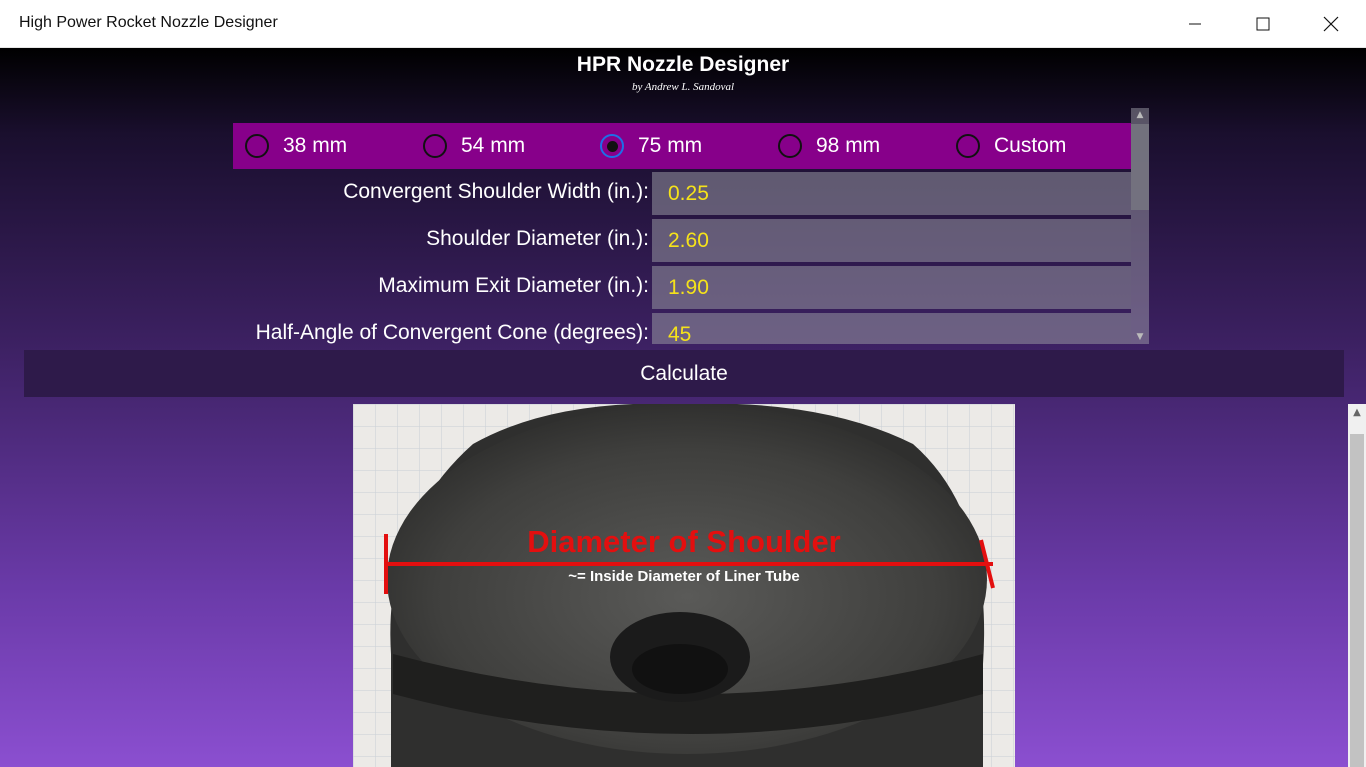 The width and height of the screenshot is (1366, 767). What do you see at coordinates (537, 238) in the screenshot?
I see `field-label: Shoulder Diameter (in.):` at bounding box center [537, 238].